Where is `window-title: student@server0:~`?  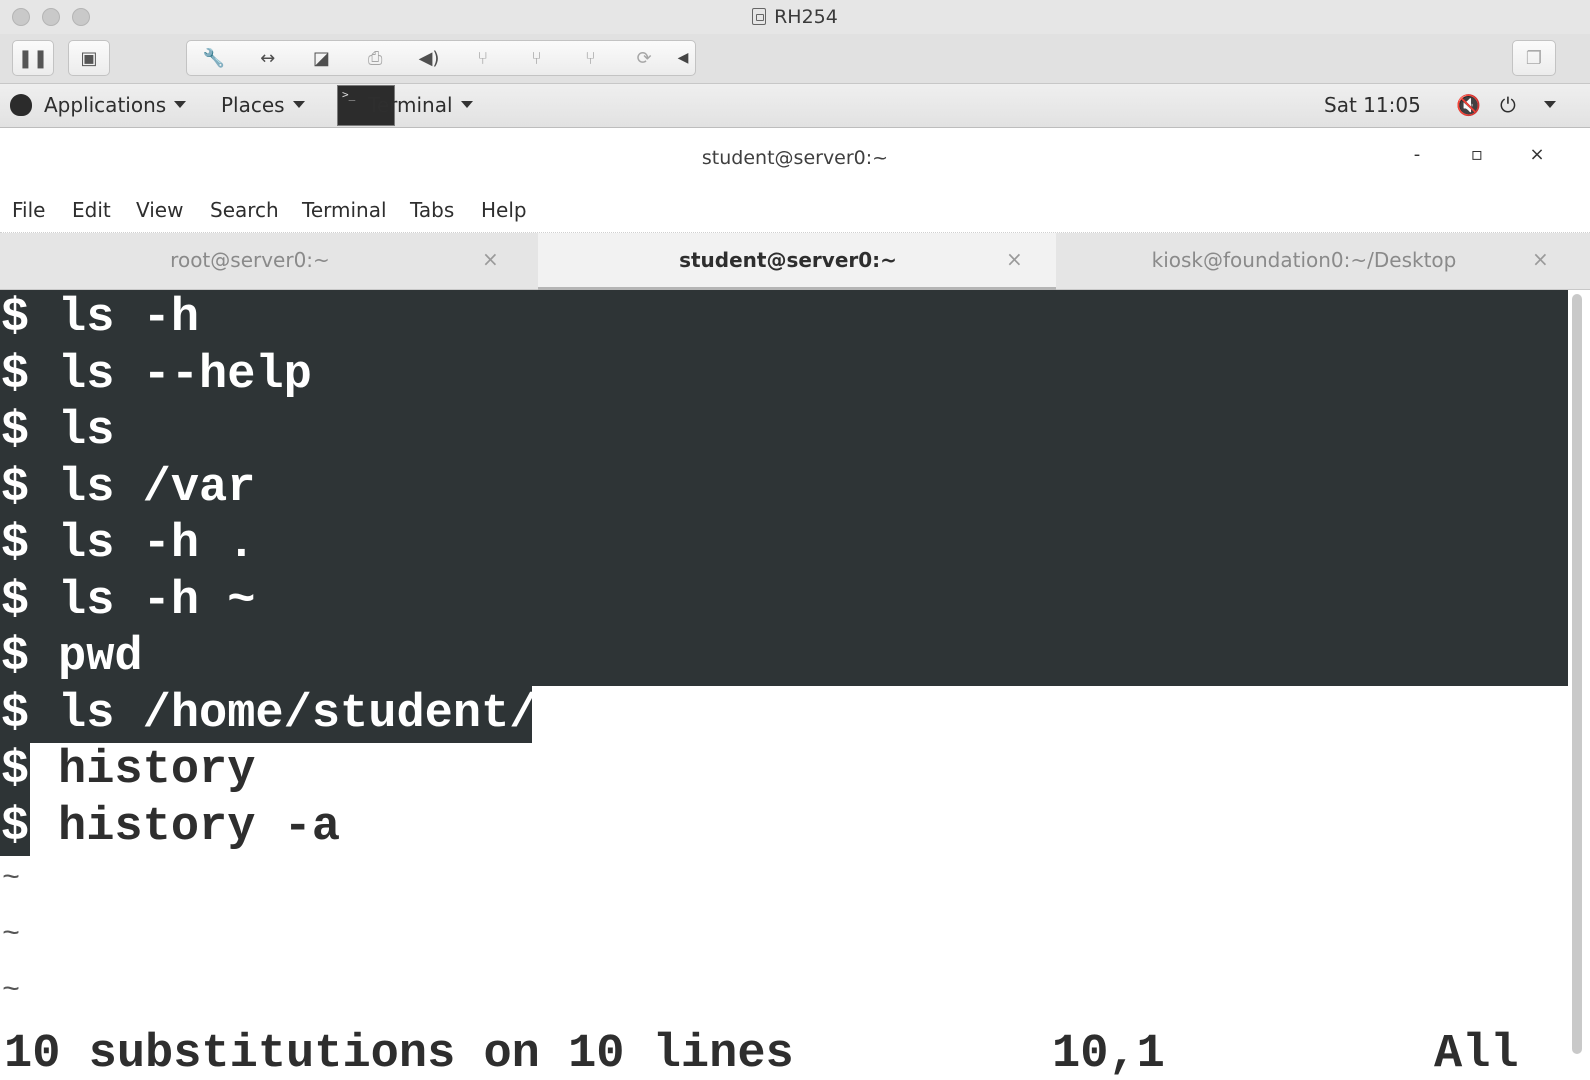
window-title: student@server0:~ is located at coordinates (795, 158).